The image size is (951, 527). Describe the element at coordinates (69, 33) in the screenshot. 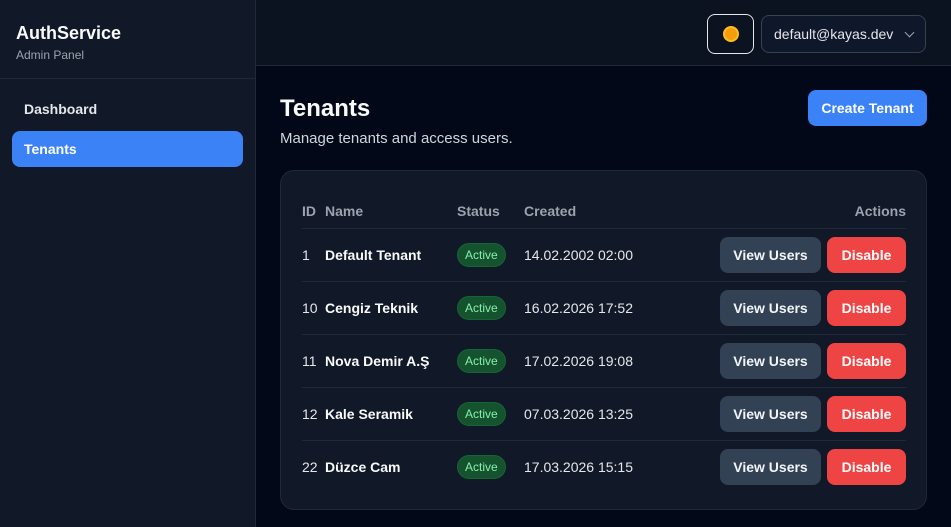

I see `brand-title: AuthService` at that location.